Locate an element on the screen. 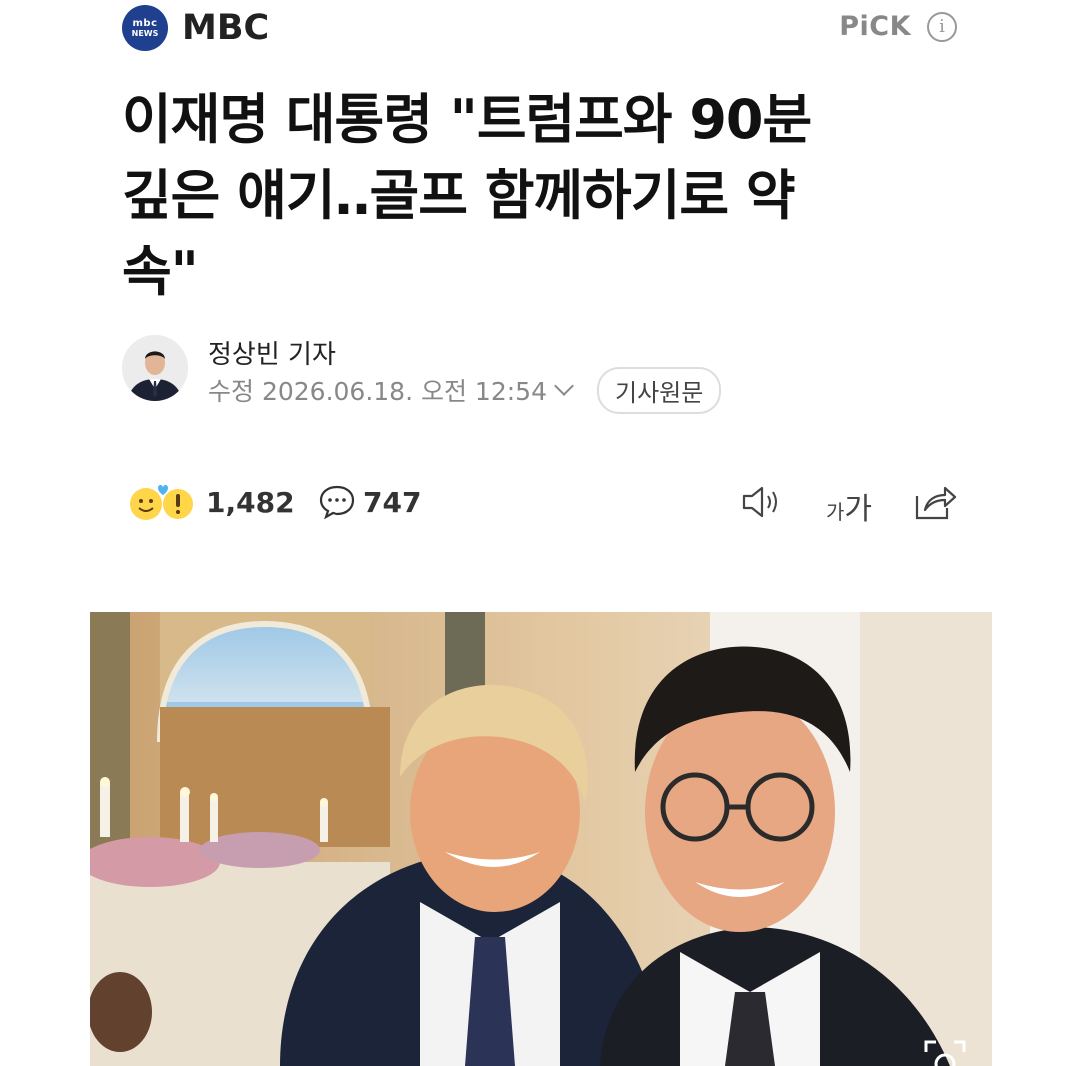 This screenshot has height=1066, width=1080. original-article-button: 기사원문 is located at coordinates (659, 390).